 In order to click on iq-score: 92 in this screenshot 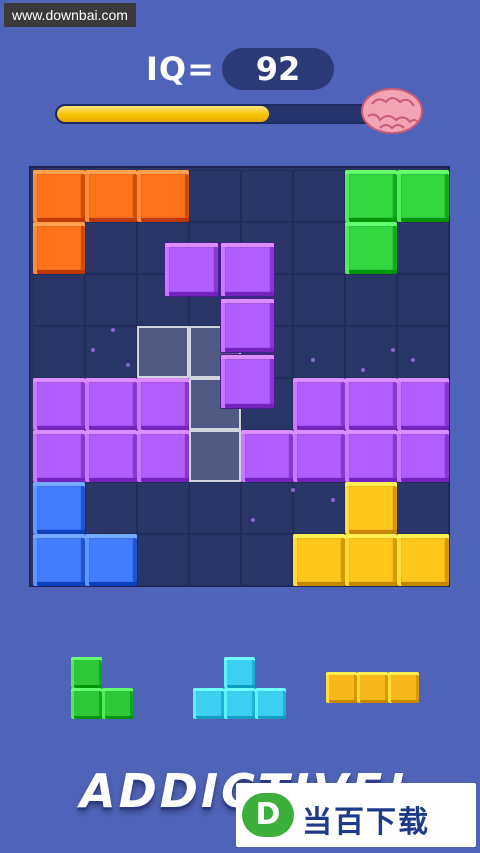, I will do `click(278, 69)`.